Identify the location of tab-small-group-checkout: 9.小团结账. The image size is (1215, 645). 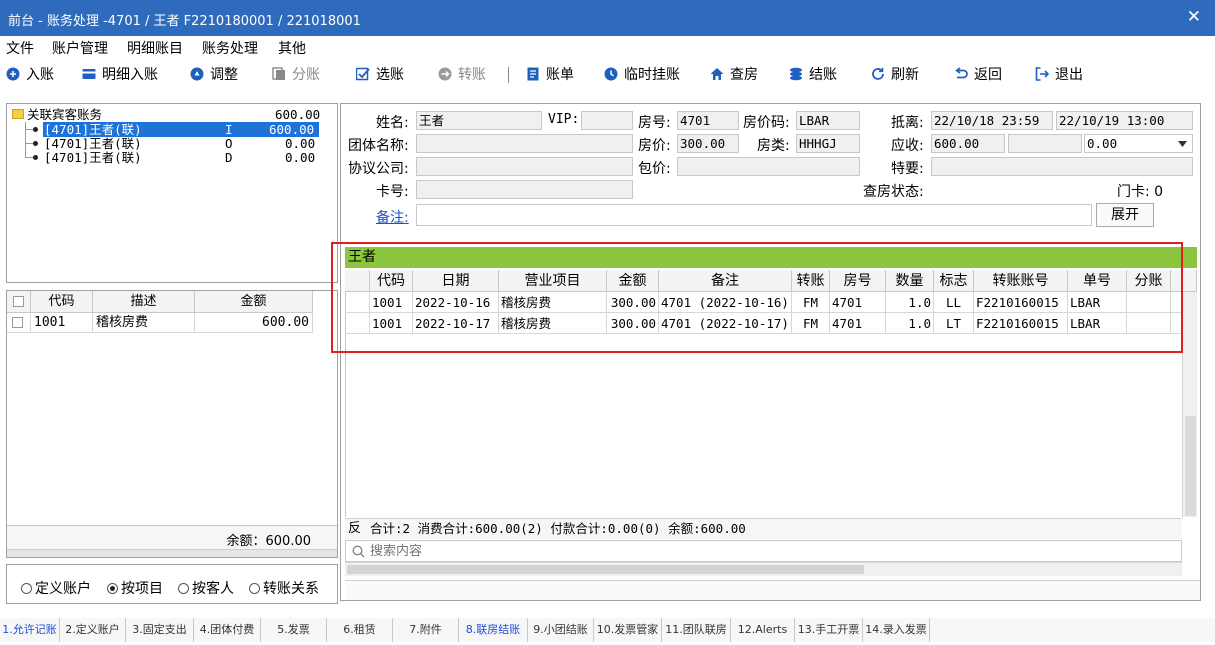
(561, 630).